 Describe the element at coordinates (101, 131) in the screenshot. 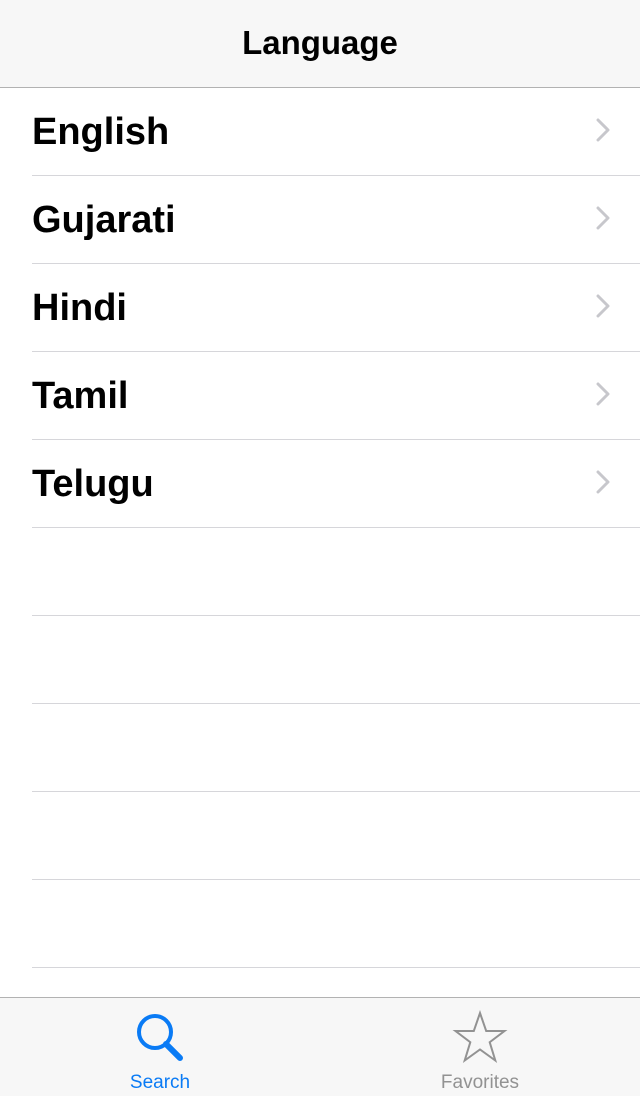

I see `list-item-label: English` at that location.